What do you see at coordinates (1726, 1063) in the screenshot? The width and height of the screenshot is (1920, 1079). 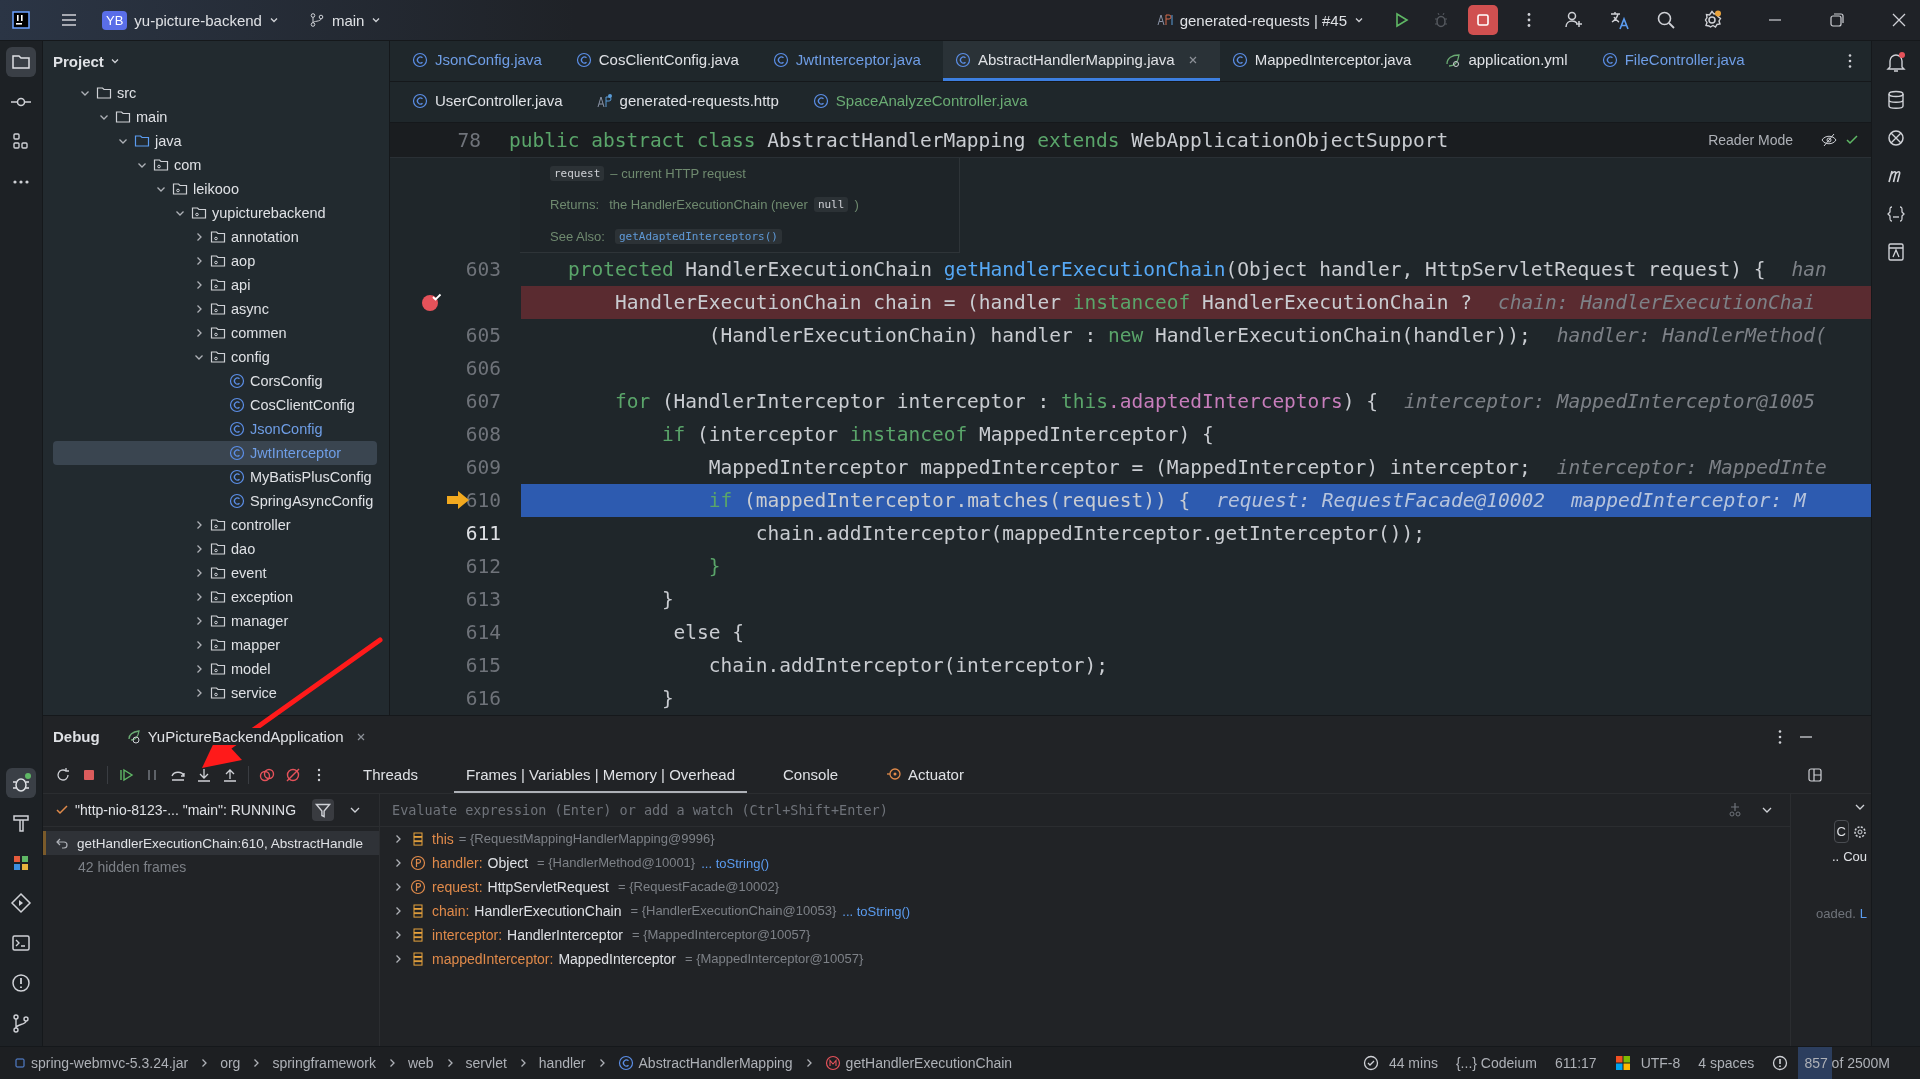 I see `indent-selector: 4 spaces` at bounding box center [1726, 1063].